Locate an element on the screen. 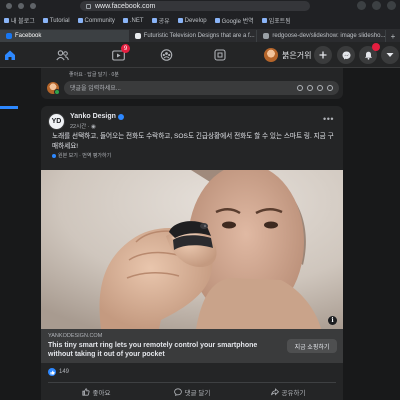  post-header: YD Yanko Design 22시간 · ◉ ••• is located at coordinates (193, 123).